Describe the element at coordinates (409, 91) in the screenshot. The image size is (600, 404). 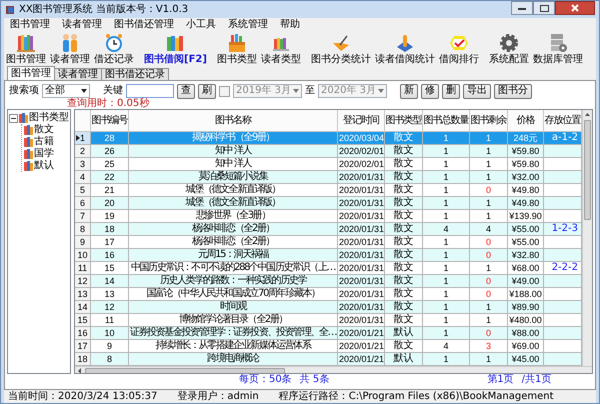
I see `action-button: 新` at that location.